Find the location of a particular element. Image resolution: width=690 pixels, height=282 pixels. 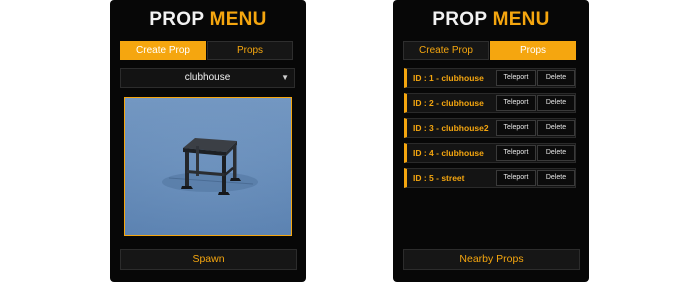

prop-select: clubhouse ▼ is located at coordinates (207, 78).